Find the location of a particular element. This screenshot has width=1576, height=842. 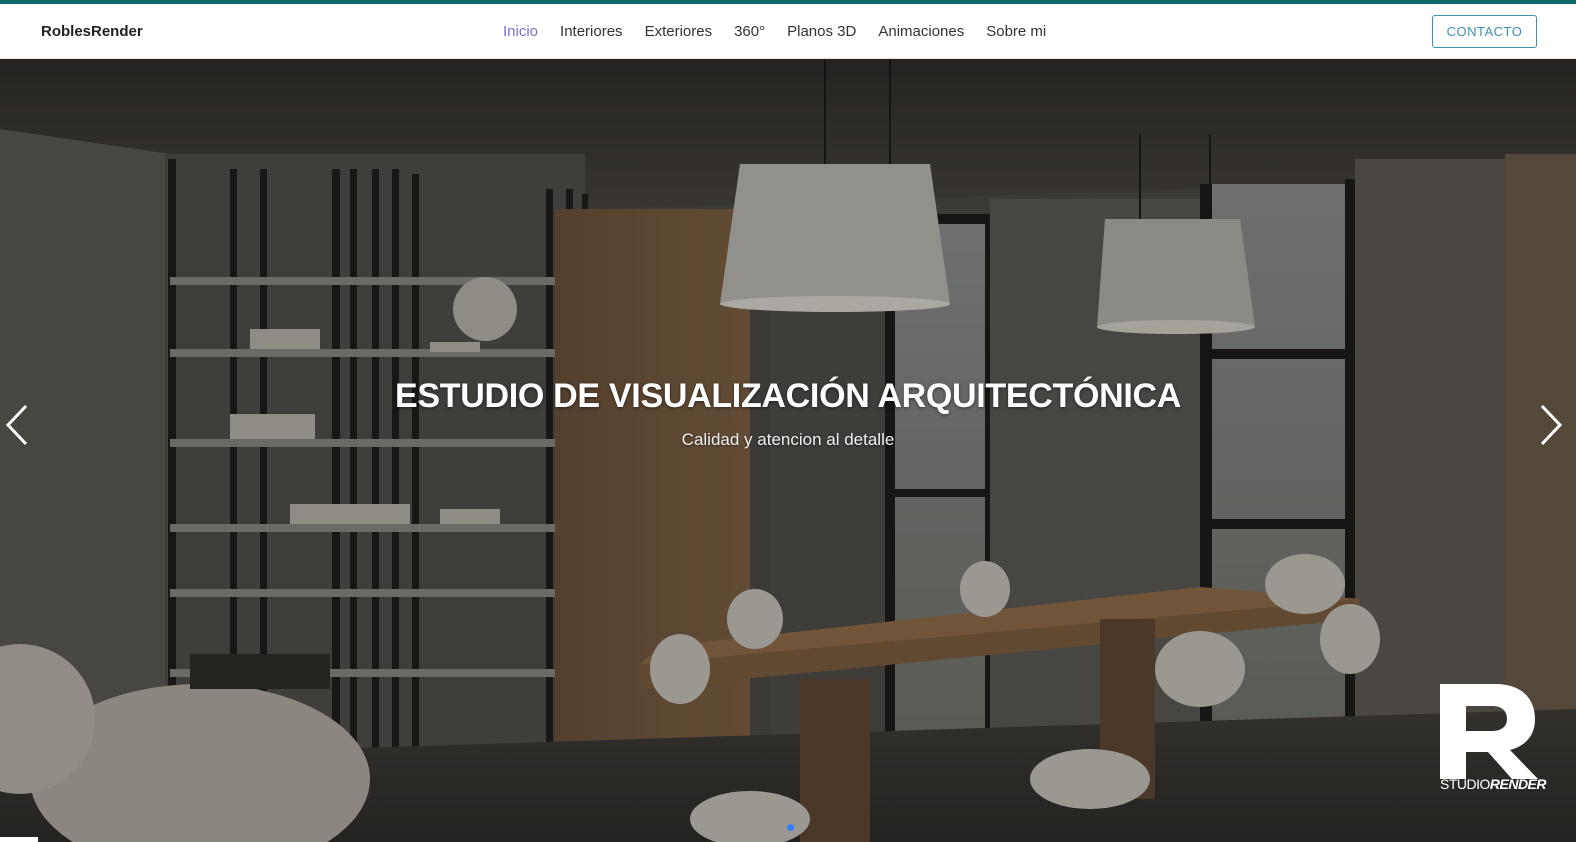

nav-link-interiores: Interiores is located at coordinates (591, 31).